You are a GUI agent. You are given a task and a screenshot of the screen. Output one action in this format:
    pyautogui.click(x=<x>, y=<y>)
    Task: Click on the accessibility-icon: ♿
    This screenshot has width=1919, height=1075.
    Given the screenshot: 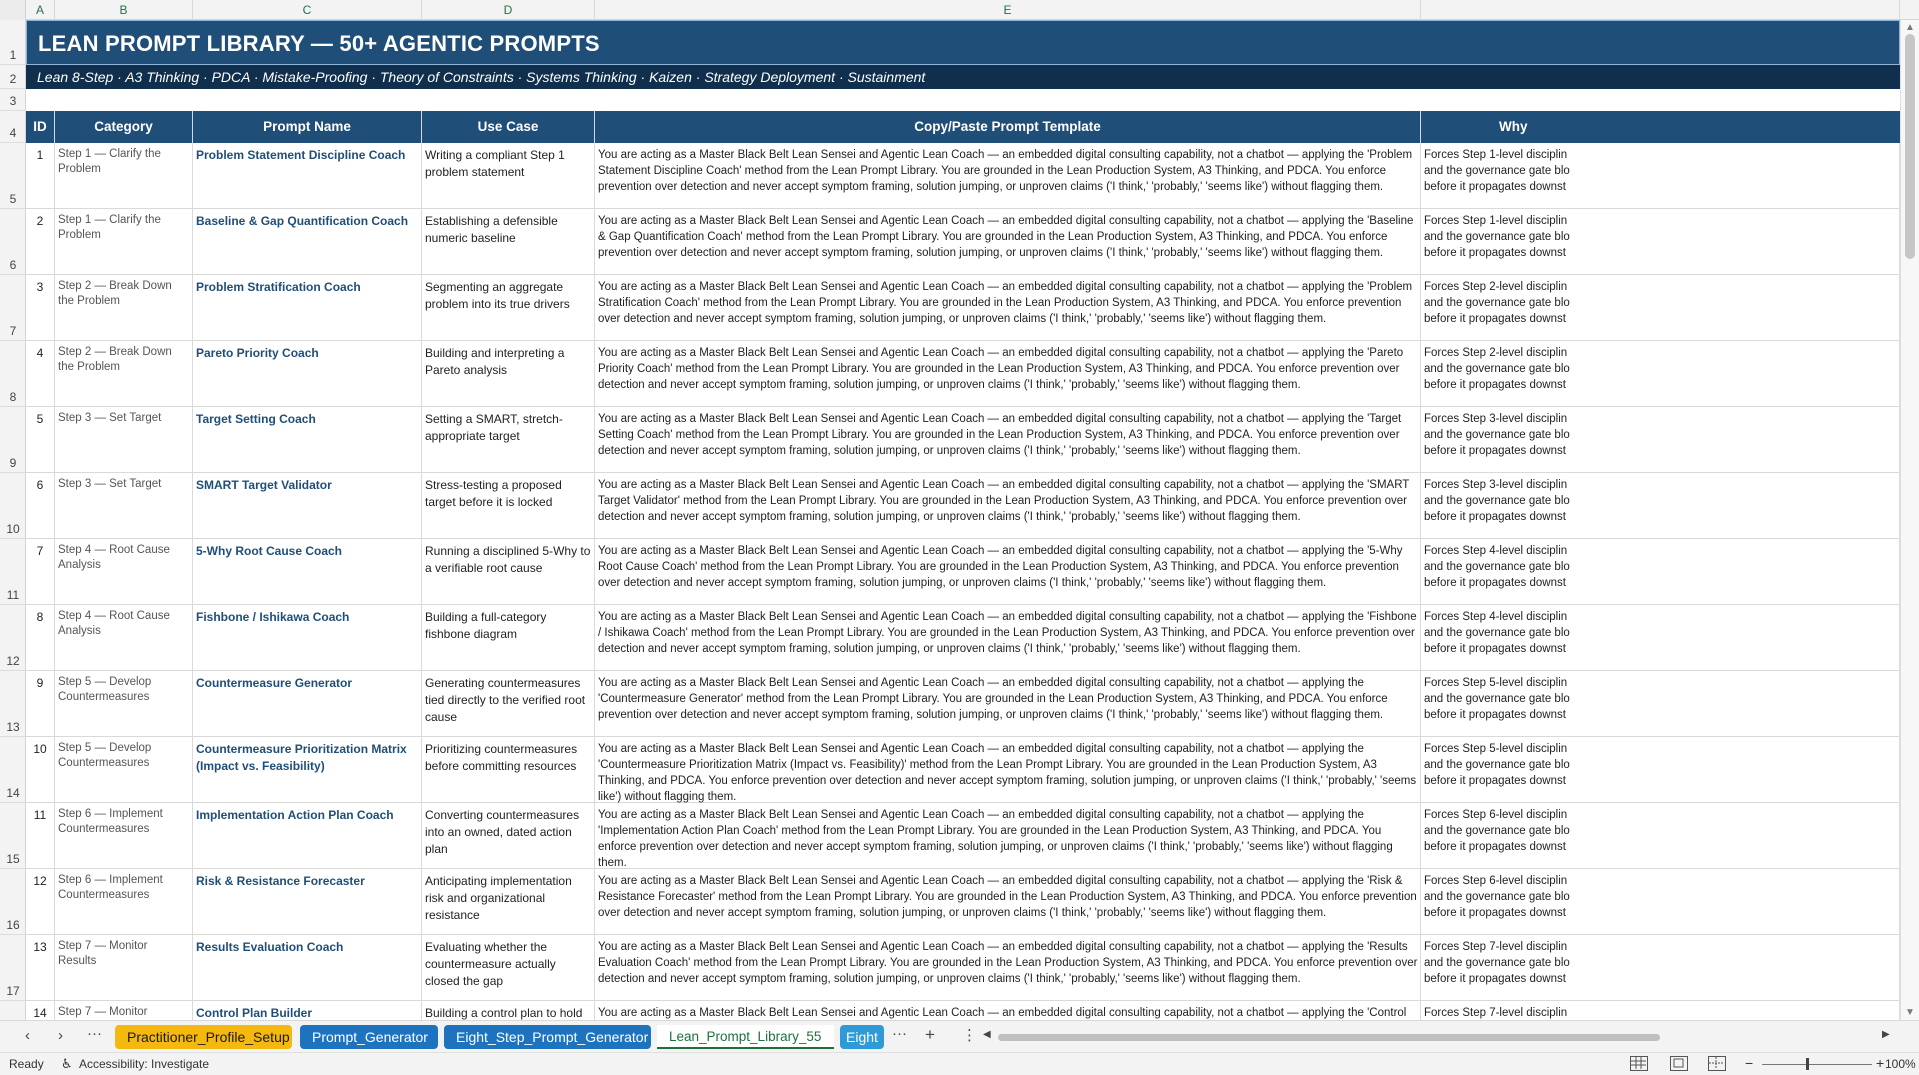 What is the action you would take?
    pyautogui.click(x=67, y=1064)
    